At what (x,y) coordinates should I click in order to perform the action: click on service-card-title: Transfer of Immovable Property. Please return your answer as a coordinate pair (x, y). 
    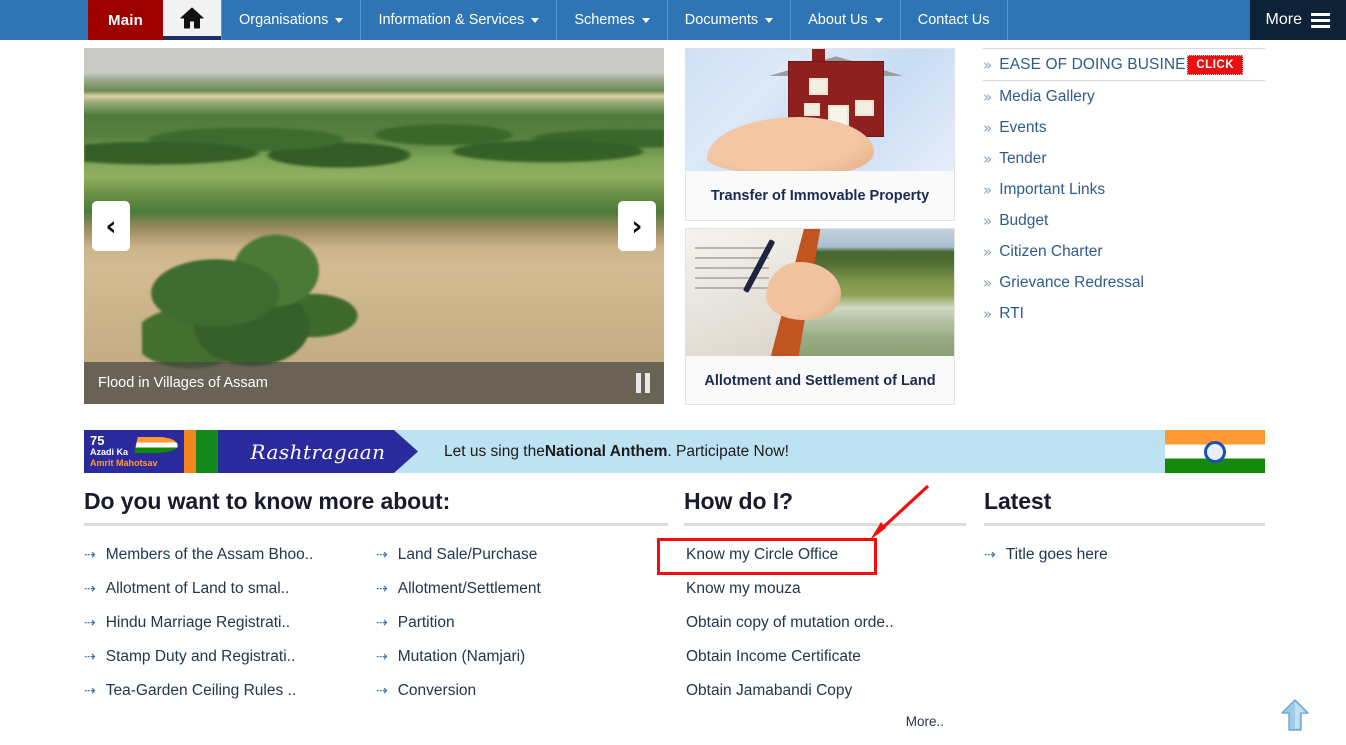
    Looking at the image, I should click on (820, 195).